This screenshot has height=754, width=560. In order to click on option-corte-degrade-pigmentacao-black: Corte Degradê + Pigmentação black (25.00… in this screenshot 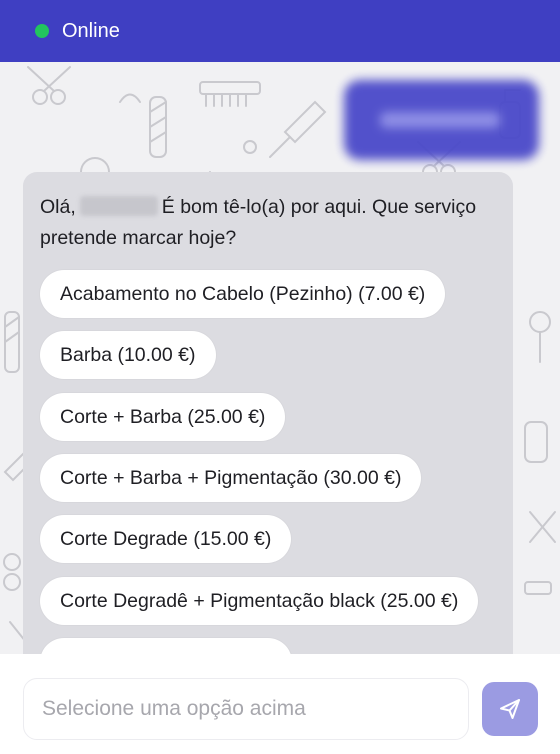, I will do `click(259, 601)`.